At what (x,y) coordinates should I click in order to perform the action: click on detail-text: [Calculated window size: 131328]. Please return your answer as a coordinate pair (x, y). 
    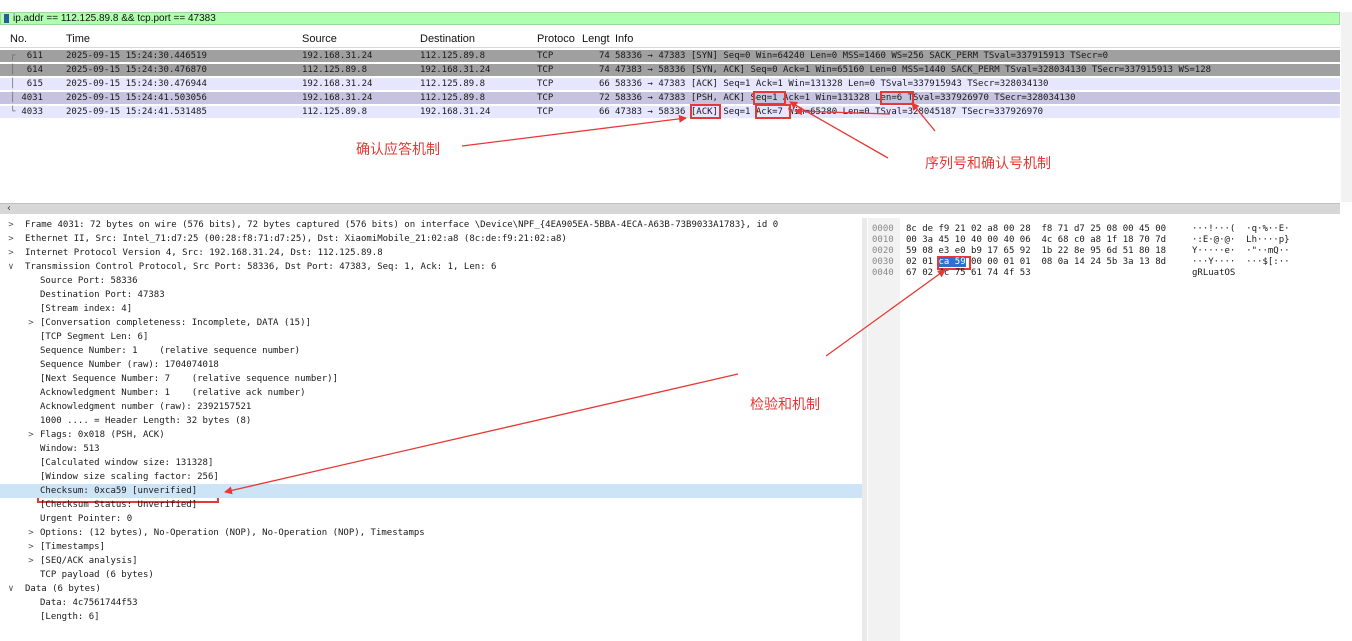
    Looking at the image, I should click on (127, 463).